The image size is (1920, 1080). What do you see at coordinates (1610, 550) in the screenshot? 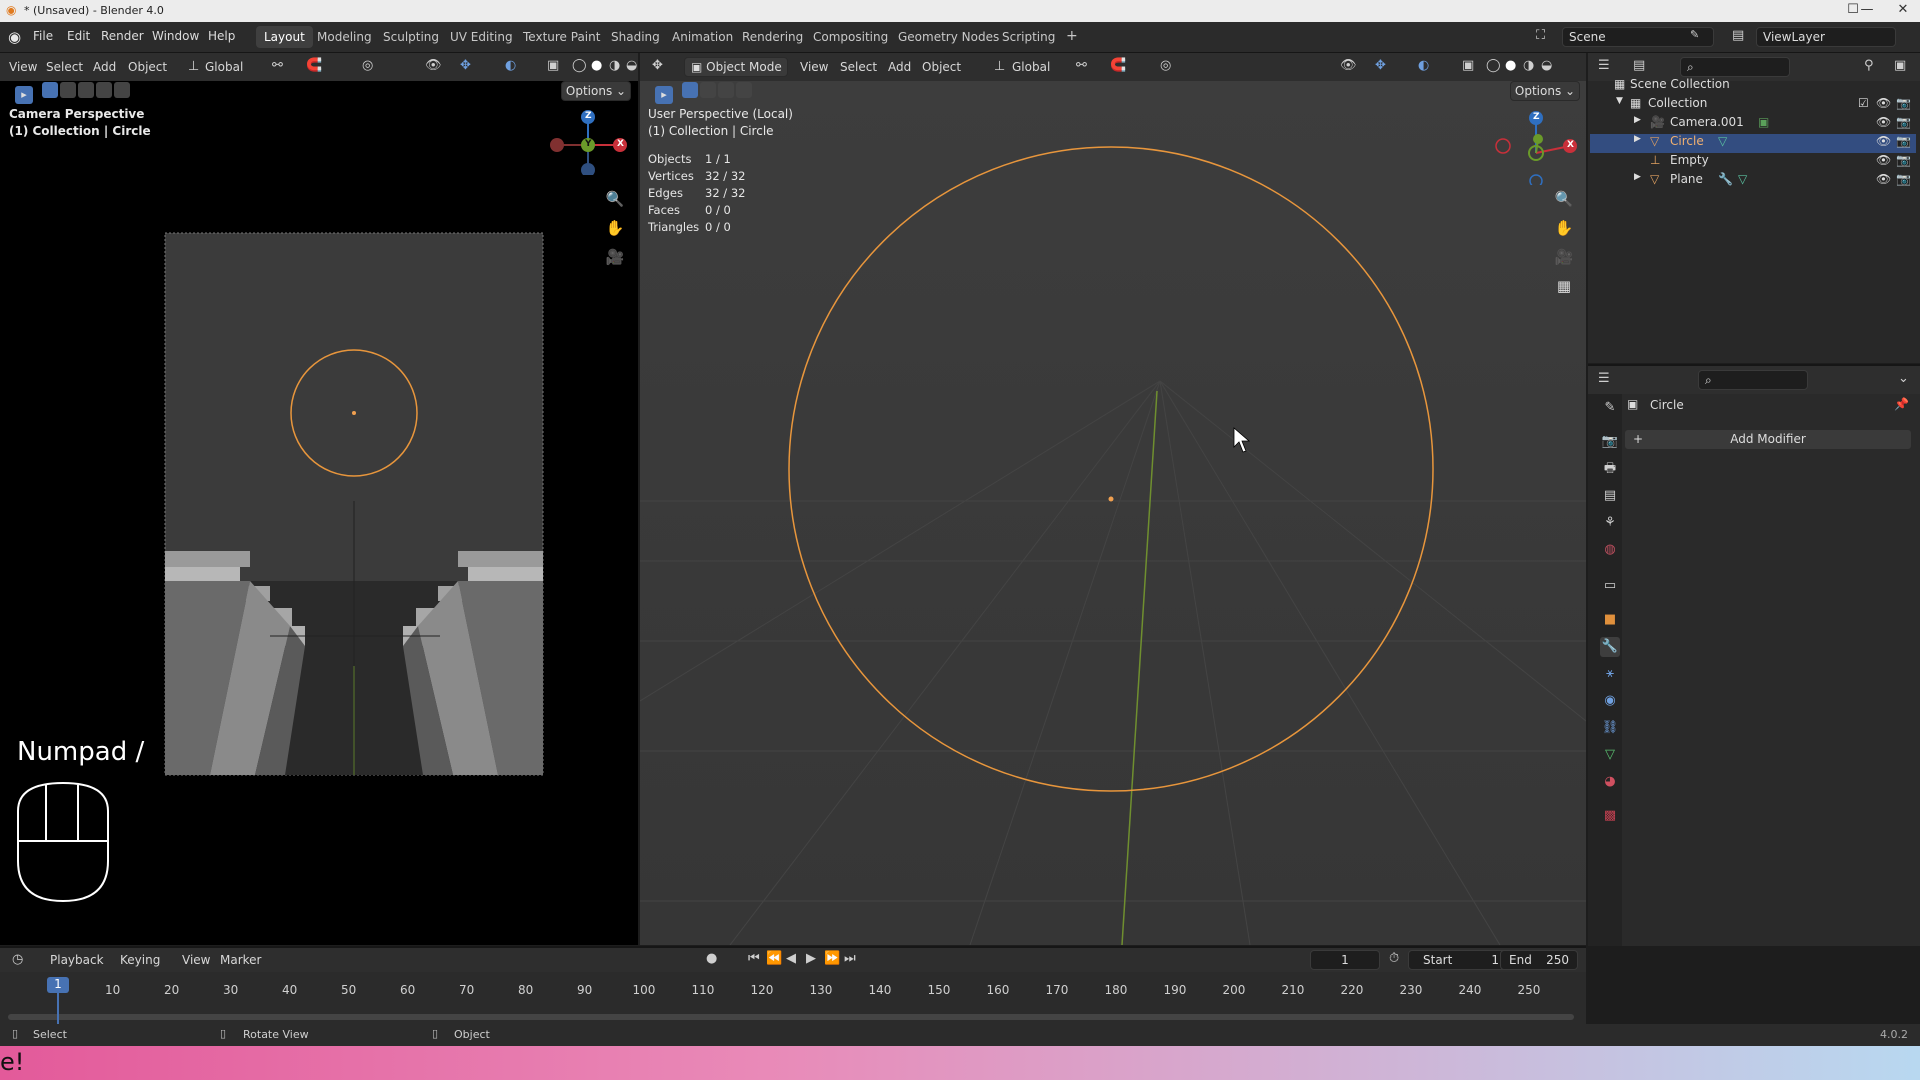
I see `world-tab-icon: ◍` at bounding box center [1610, 550].